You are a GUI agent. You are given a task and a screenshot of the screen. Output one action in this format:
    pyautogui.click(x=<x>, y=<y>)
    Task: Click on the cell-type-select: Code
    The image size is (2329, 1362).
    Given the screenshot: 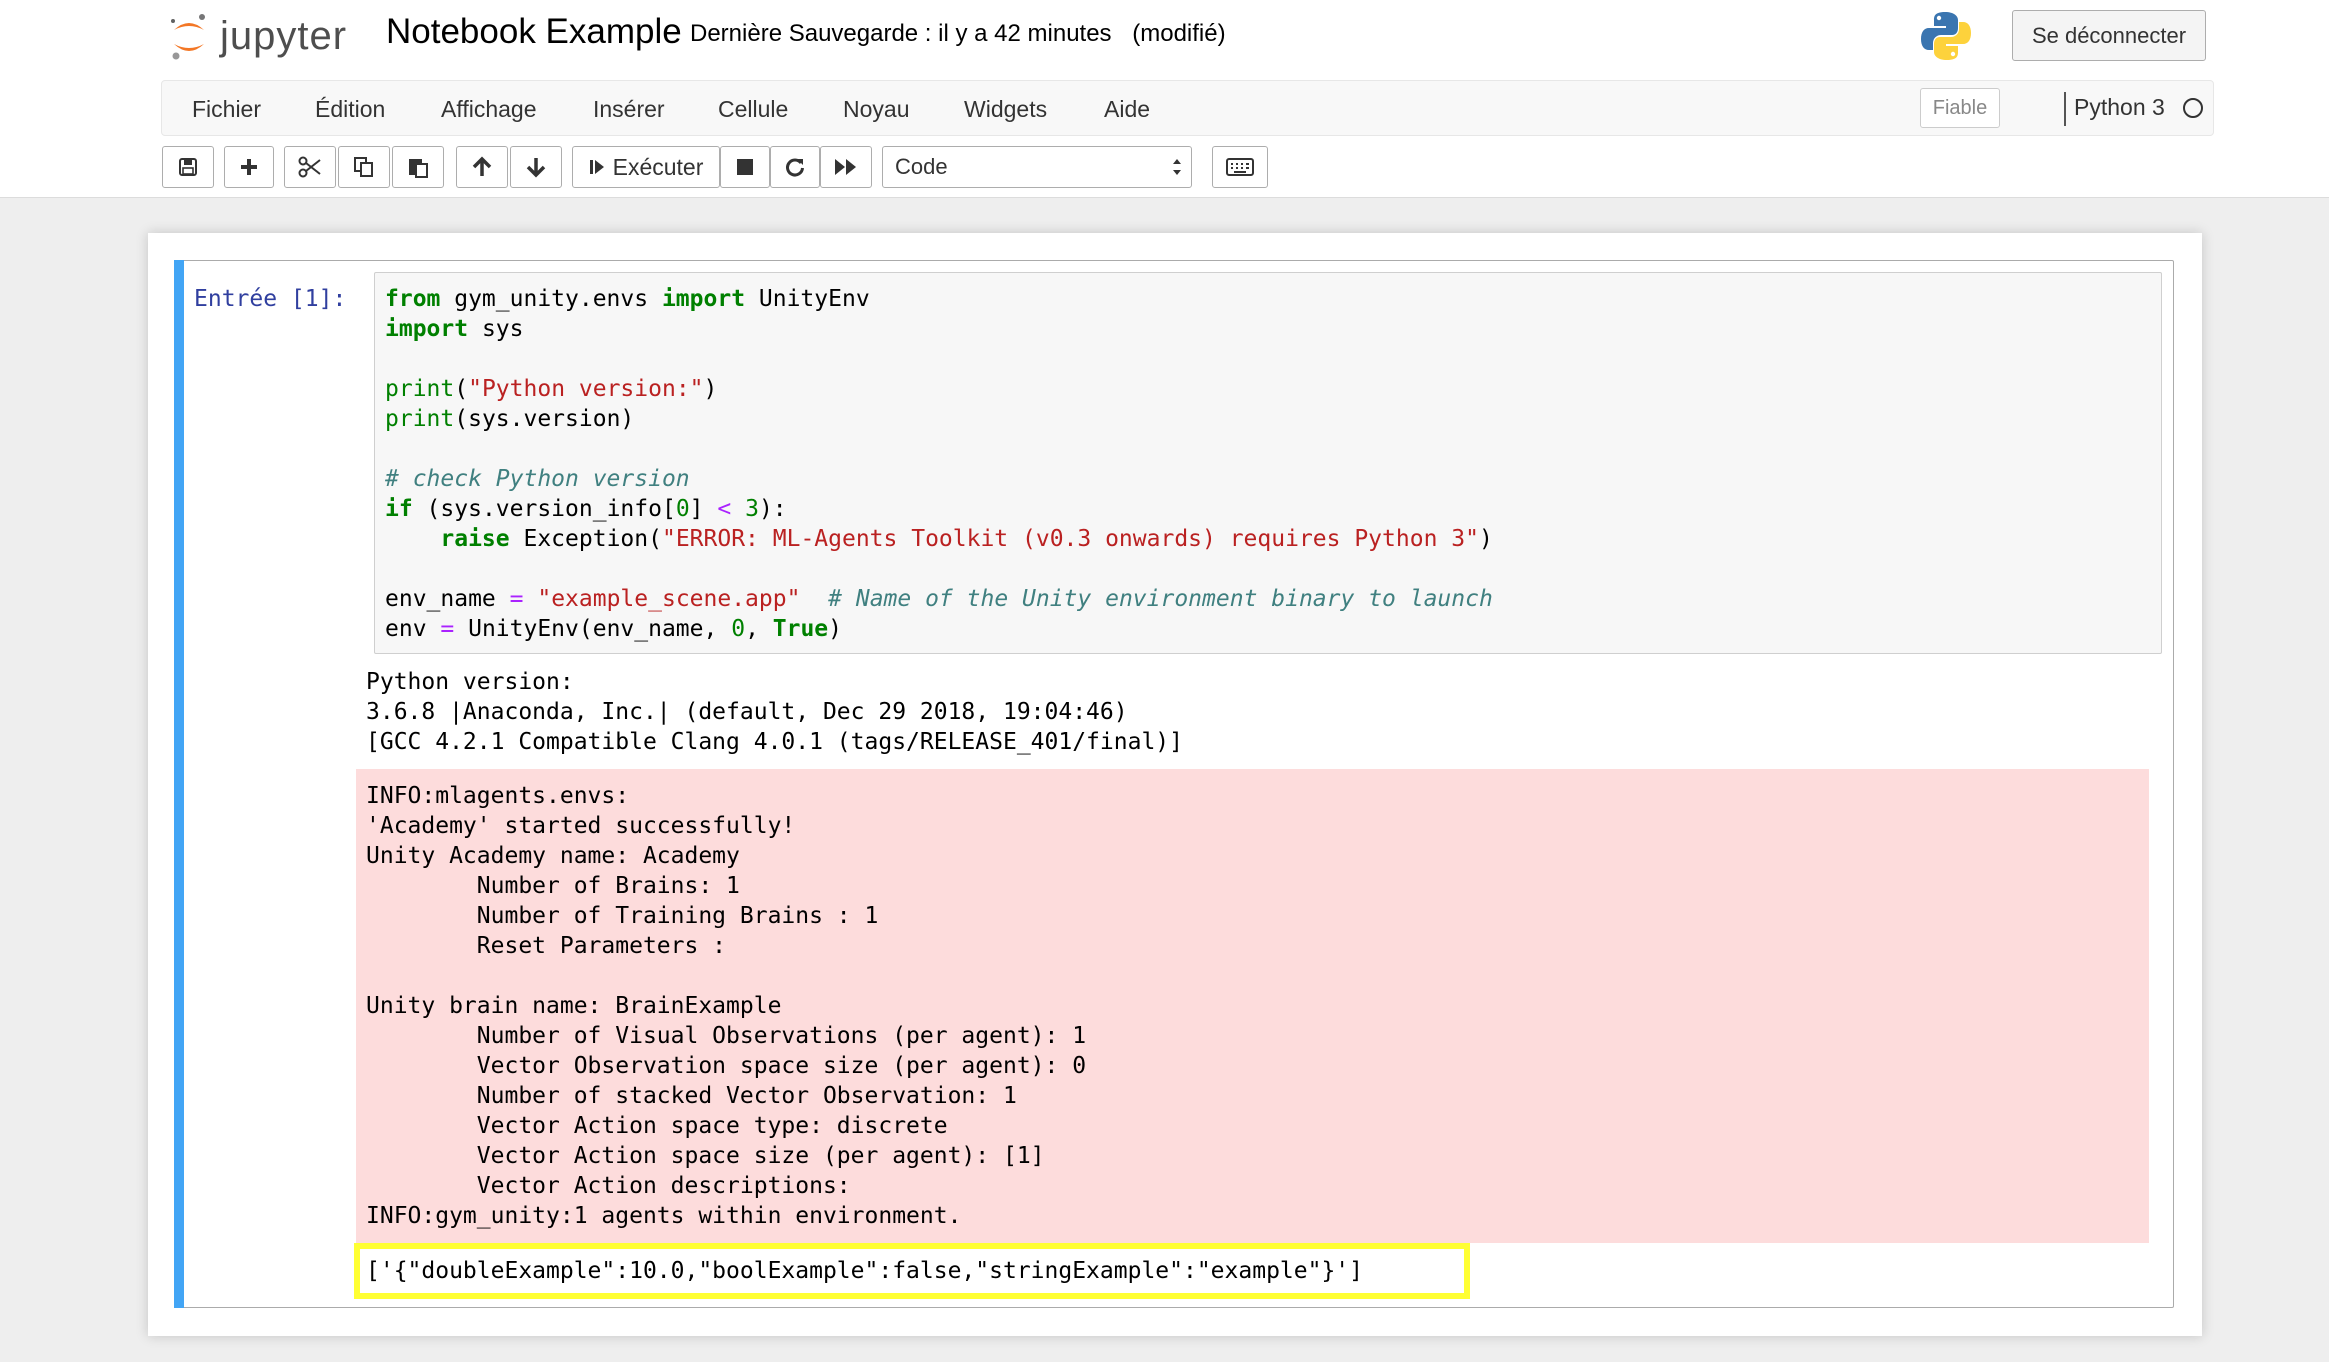 What is the action you would take?
    pyautogui.click(x=1037, y=167)
    